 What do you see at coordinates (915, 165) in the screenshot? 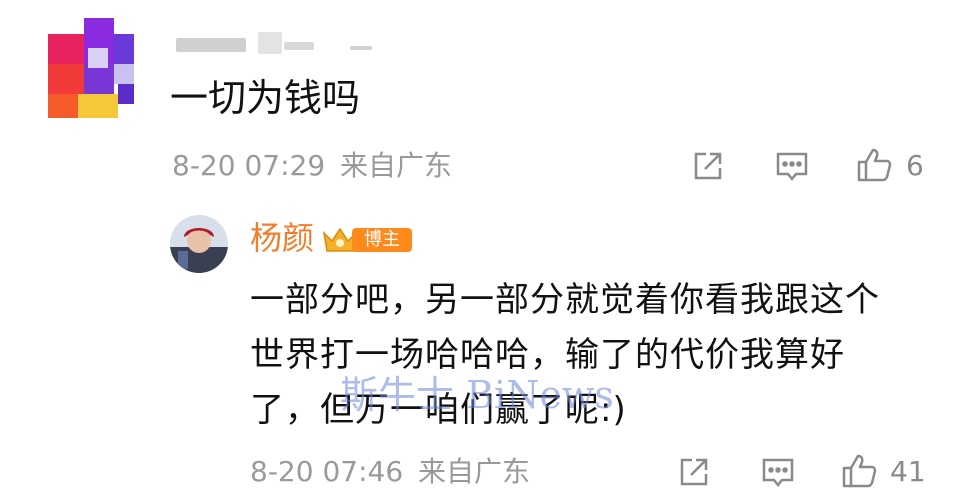
I see `comment-like-count: 6` at bounding box center [915, 165].